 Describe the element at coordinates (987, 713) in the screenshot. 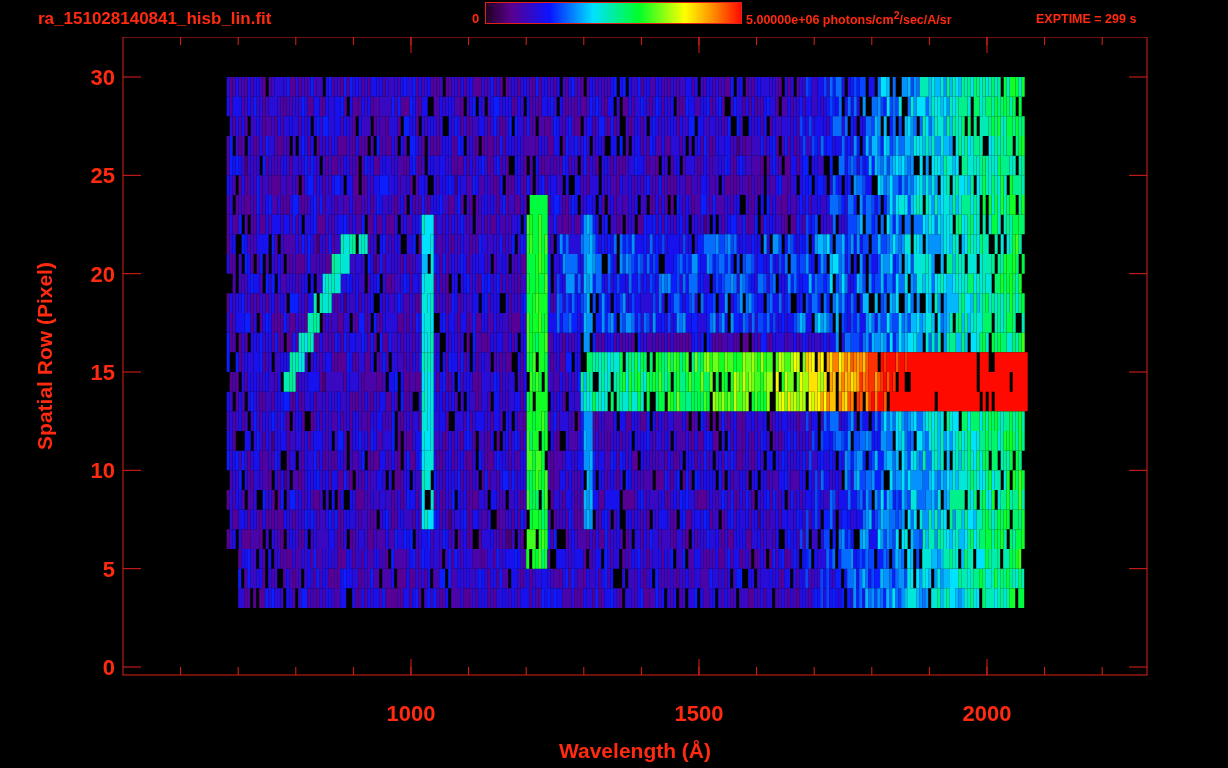

I see `x-tick-label: 2000` at that location.